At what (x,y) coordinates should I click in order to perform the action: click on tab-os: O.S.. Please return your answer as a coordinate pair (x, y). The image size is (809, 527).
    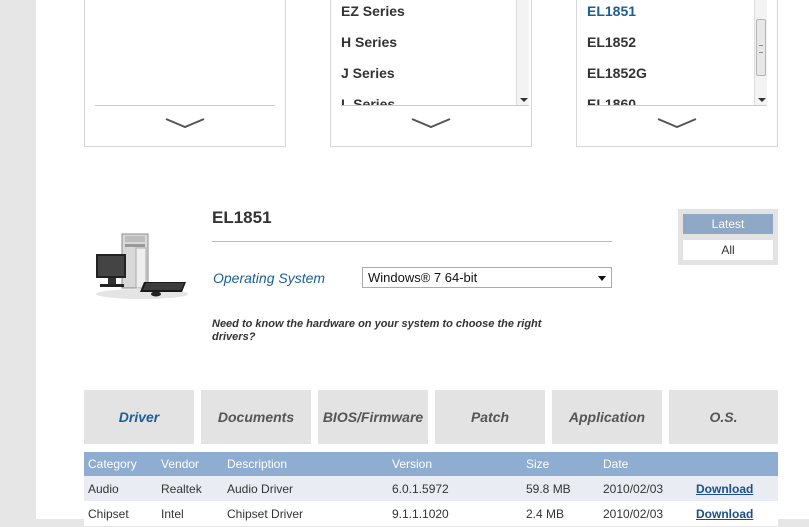
    Looking at the image, I should click on (723, 417).